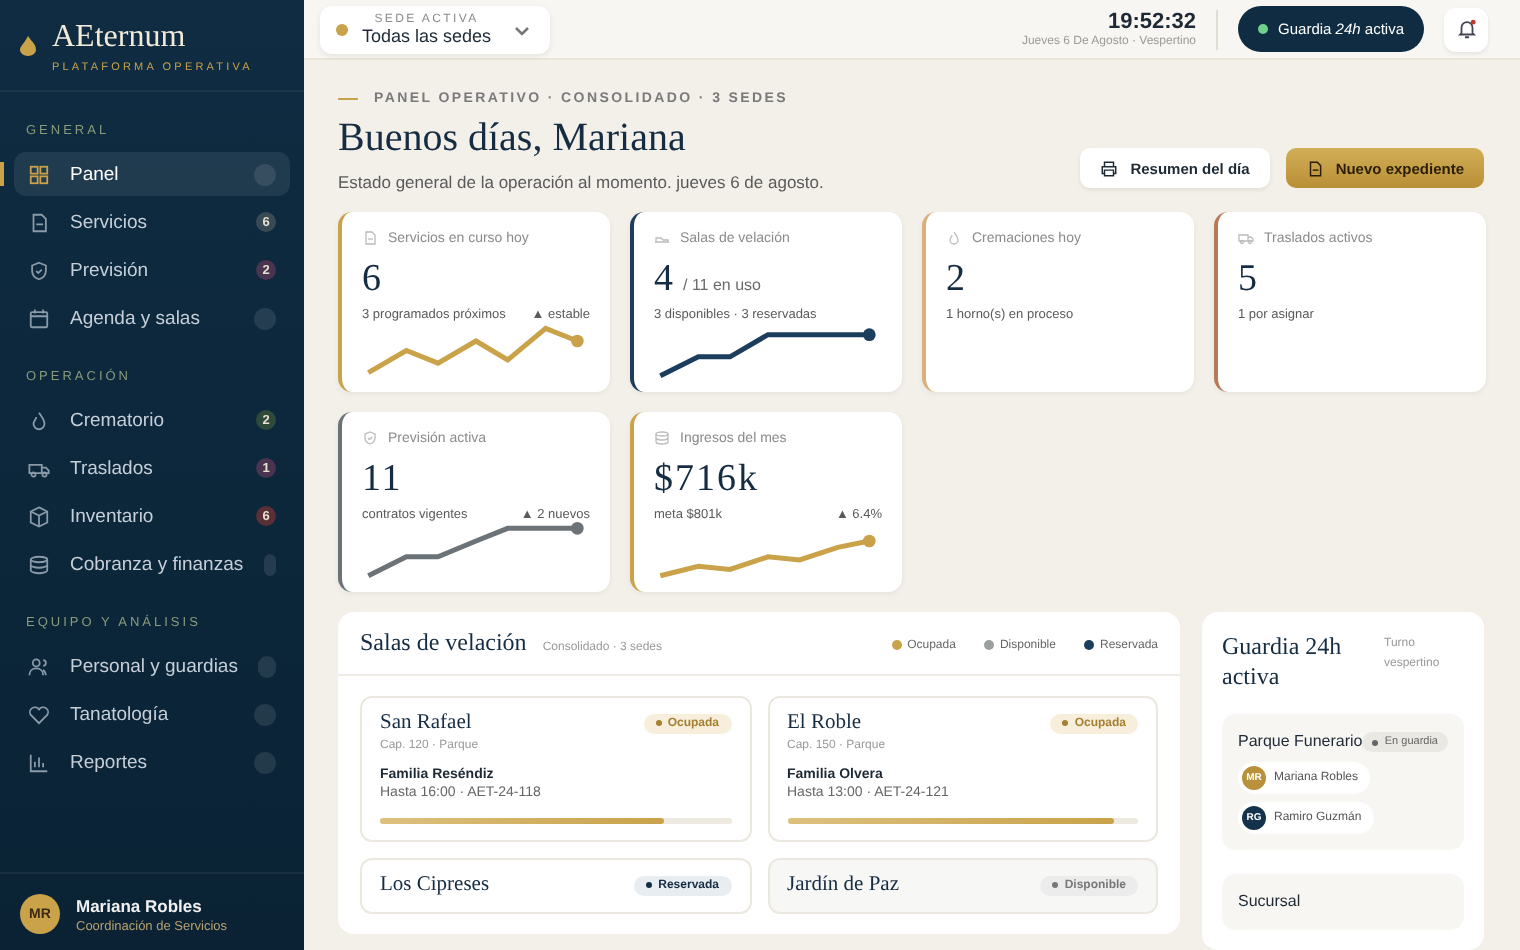 The image size is (1520, 950). Describe the element at coordinates (664, 280) in the screenshot. I see `metric-value: 4` at that location.